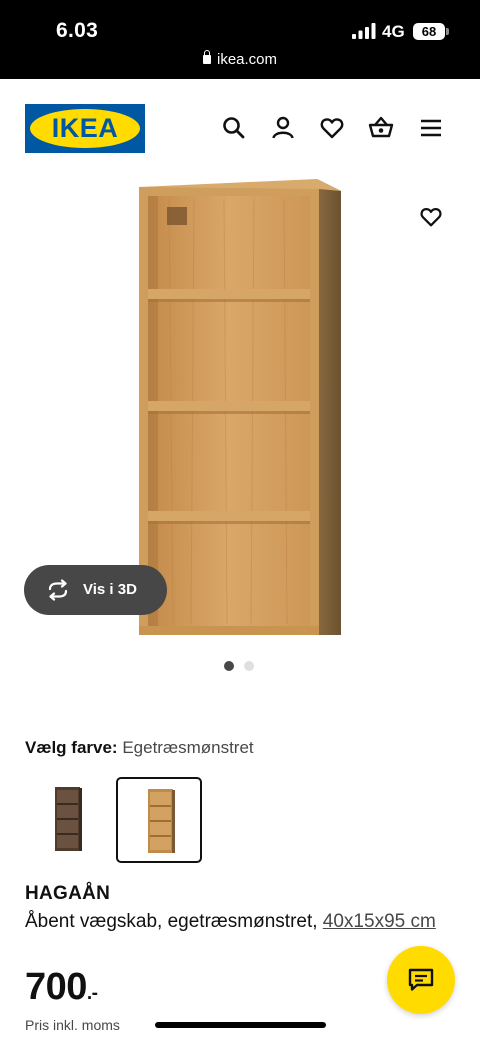 The height and width of the screenshot is (1039, 480). I want to click on pagination-dot, so click(249, 666).